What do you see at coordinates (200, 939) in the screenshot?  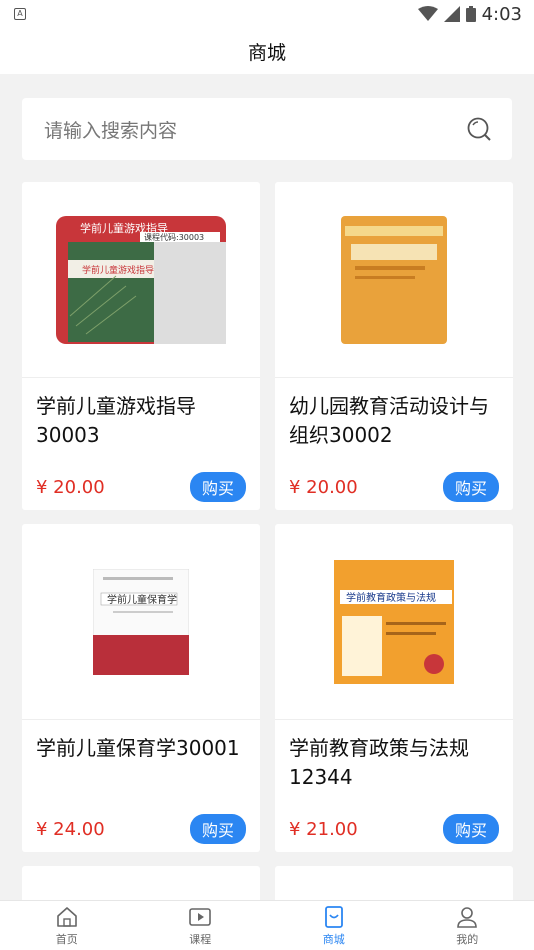 I see `tab-label: 课程` at bounding box center [200, 939].